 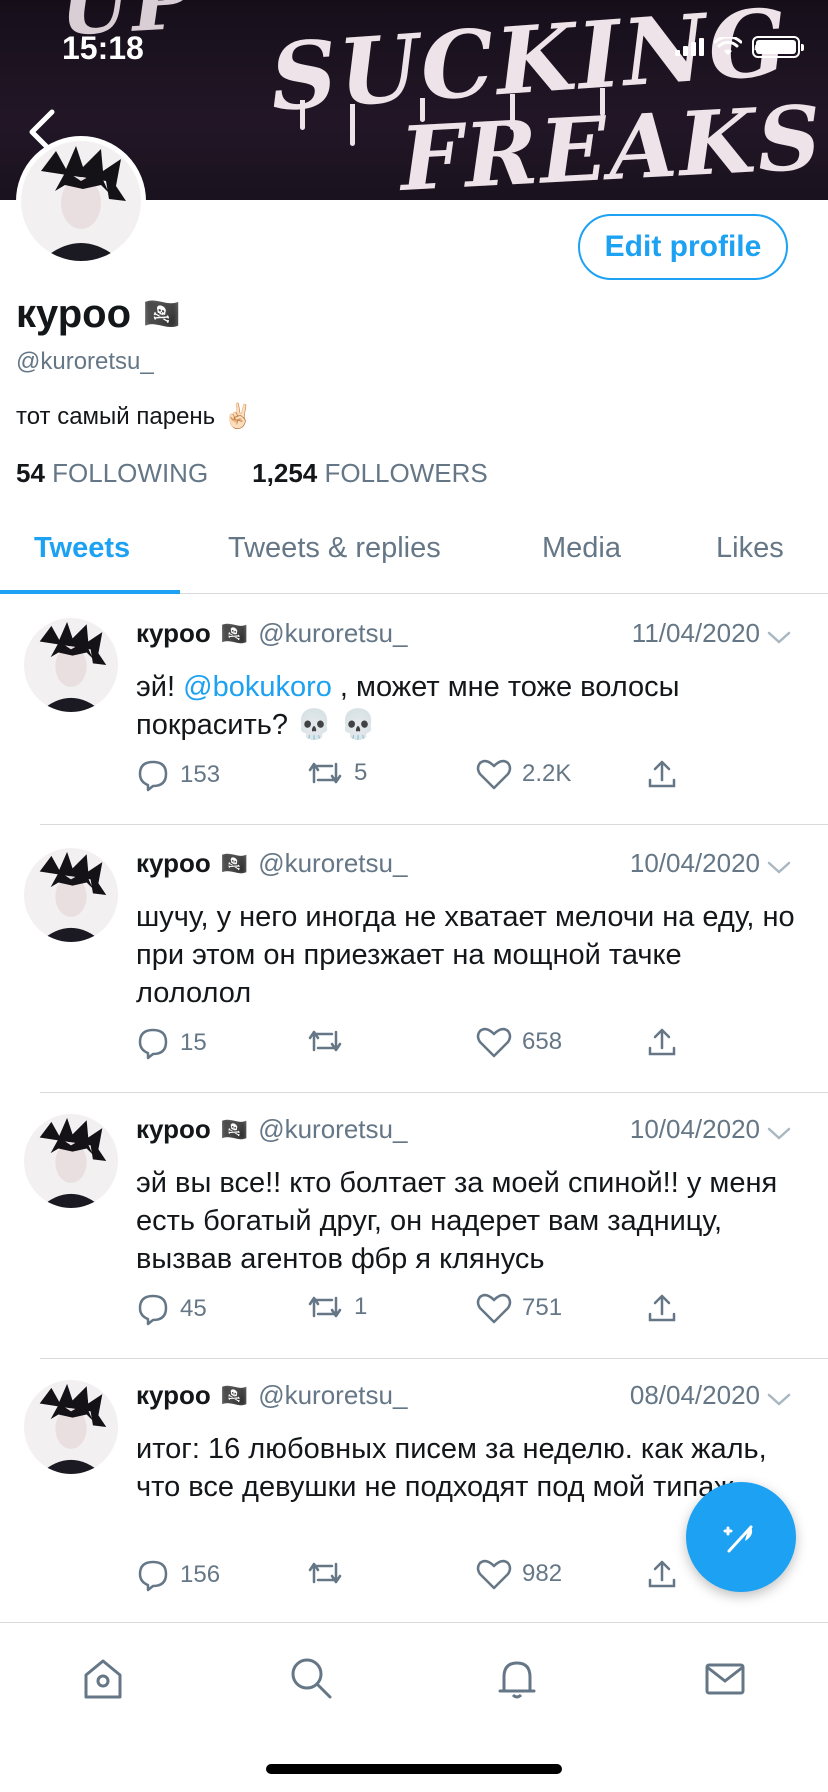 I want to click on like-button: 2.2K, so click(x=523, y=774).